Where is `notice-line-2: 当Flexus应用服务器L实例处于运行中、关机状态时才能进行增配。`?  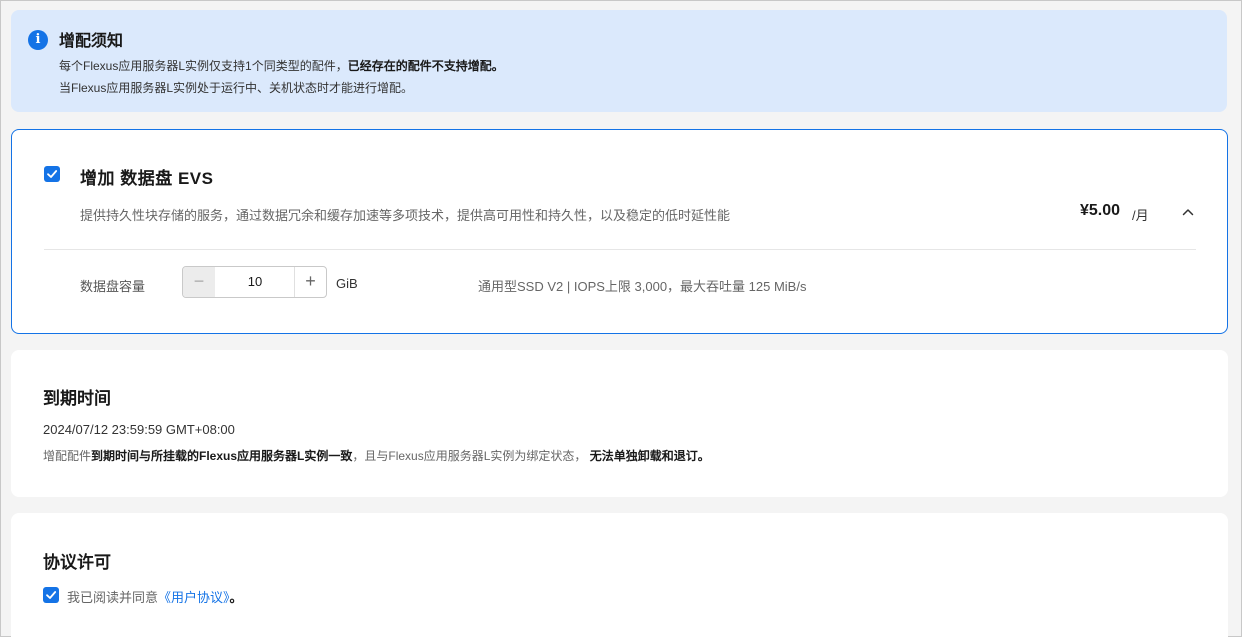 notice-line-2: 当Flexus应用服务器L实例处于运行中、关机状态时才能进行增配。 is located at coordinates (236, 88).